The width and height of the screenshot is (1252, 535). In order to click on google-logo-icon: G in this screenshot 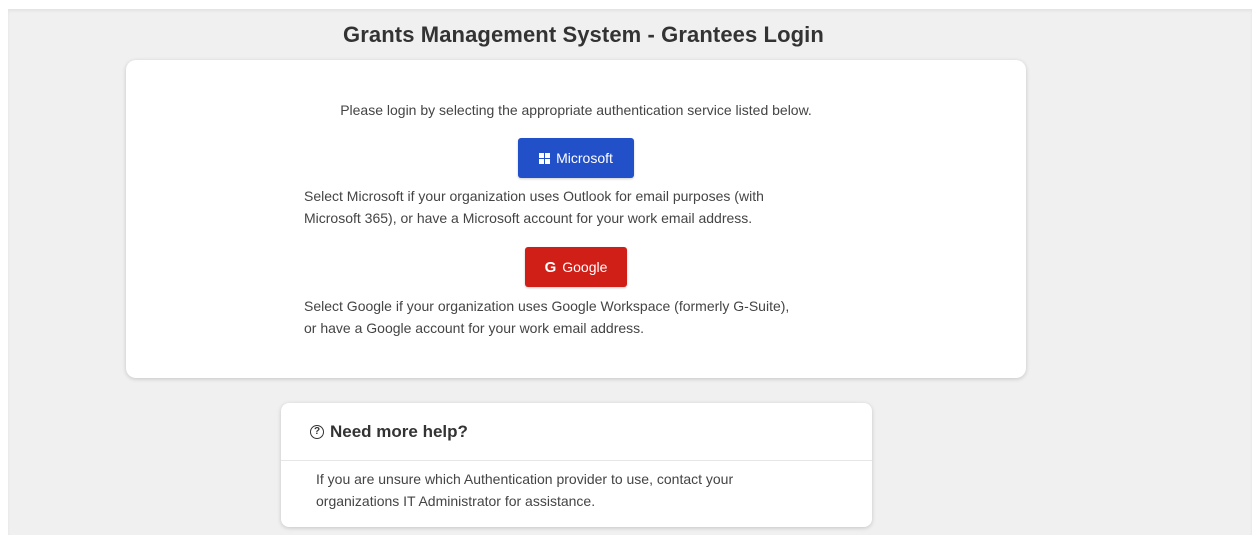, I will do `click(550, 267)`.